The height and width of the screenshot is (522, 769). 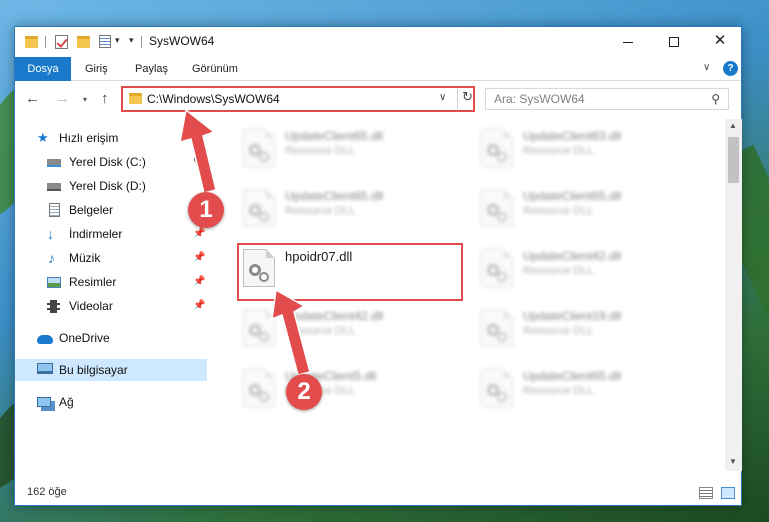 I want to click on maximize-icon, so click(x=674, y=42).